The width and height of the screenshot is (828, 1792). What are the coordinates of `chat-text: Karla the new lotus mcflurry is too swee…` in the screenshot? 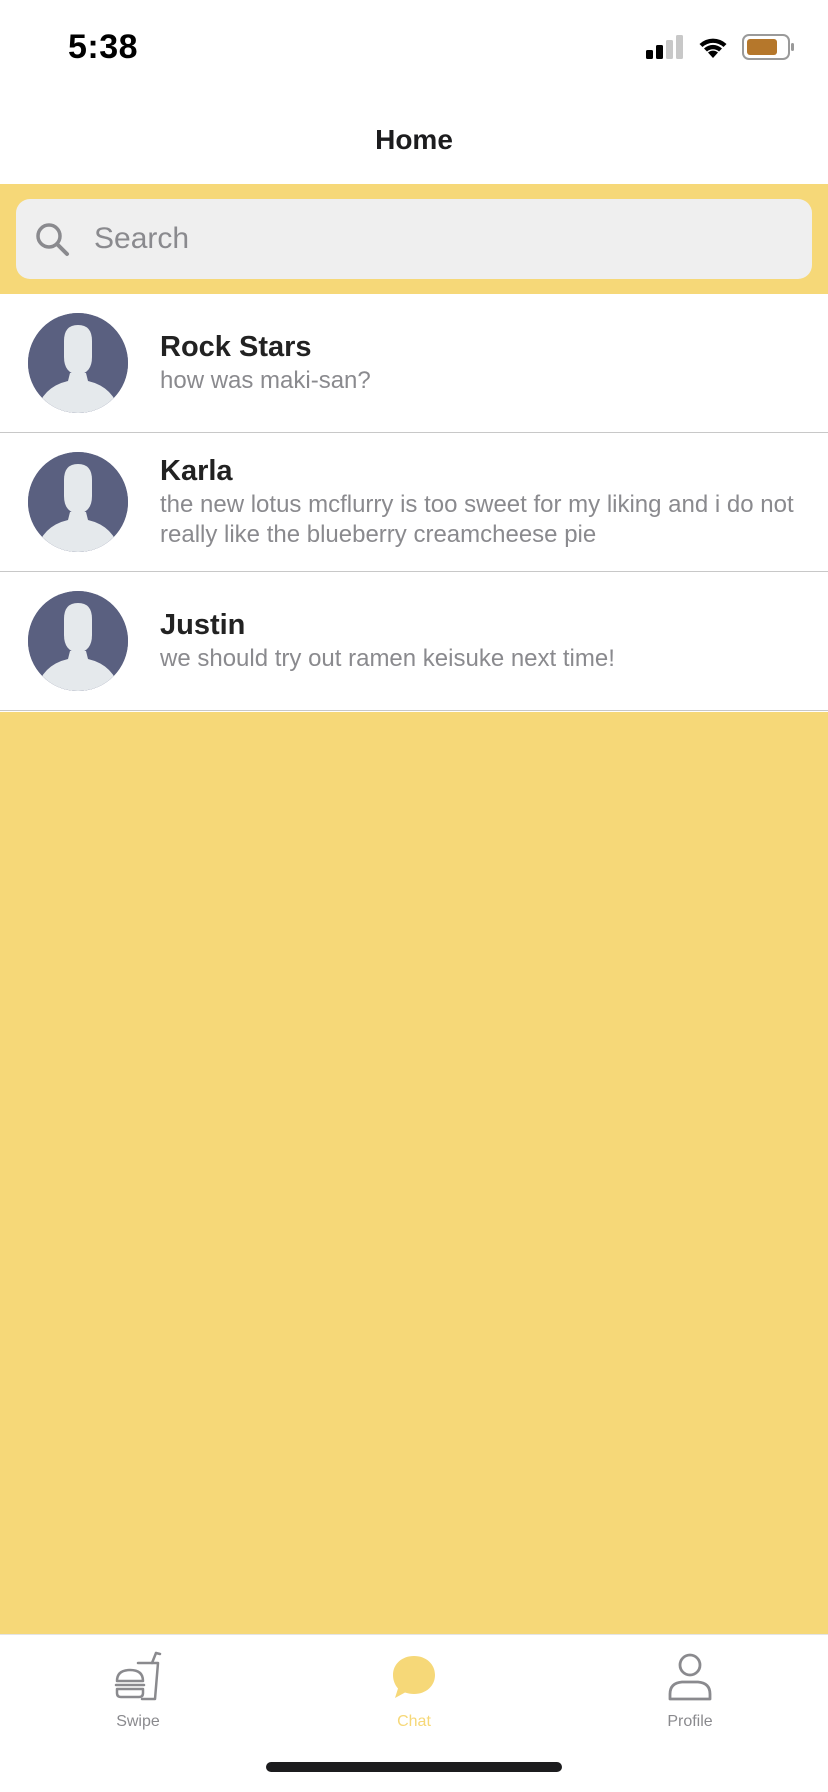 It's located at (482, 502).